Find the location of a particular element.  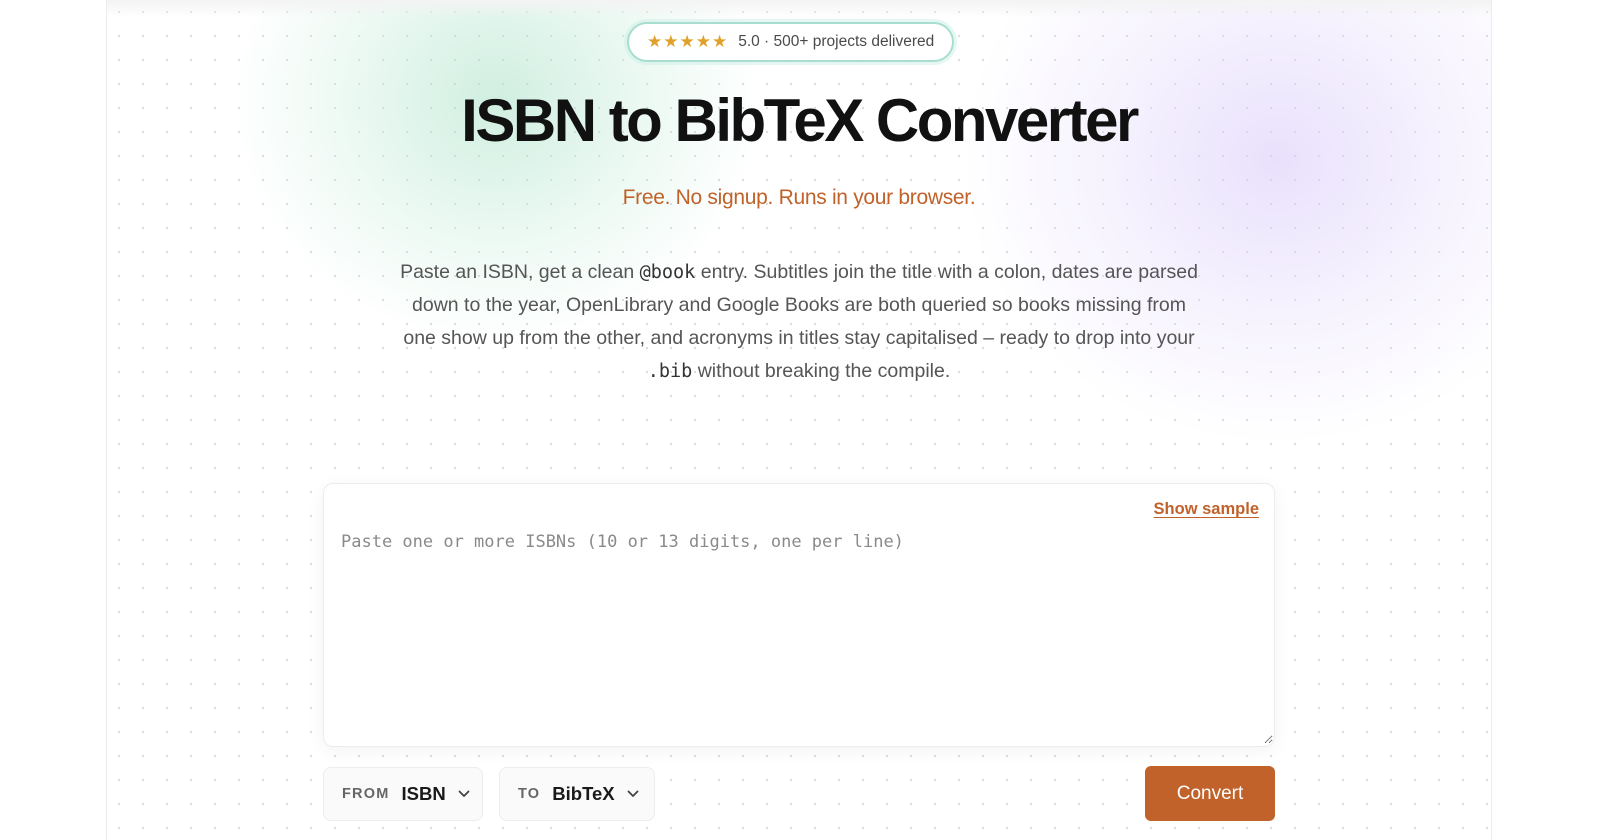

from-value: ISBN is located at coordinates (423, 793).